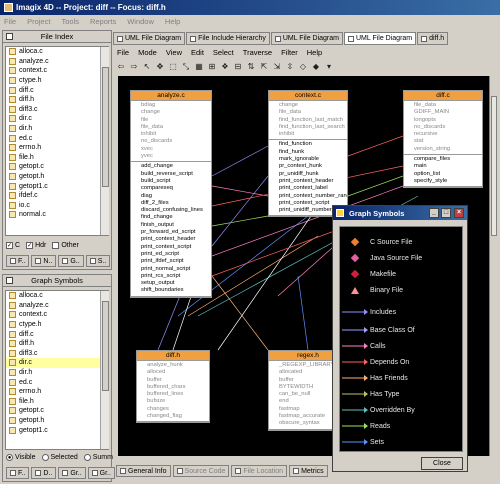 This screenshot has width=500, height=484. What do you see at coordinates (57, 325) in the screenshot?
I see `list-item: ctype.h` at bounding box center [57, 325].